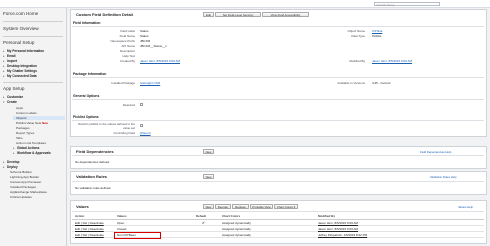  What do you see at coordinates (127, 61) in the screenshot?
I see `created-by-label: Created By` at bounding box center [127, 61].